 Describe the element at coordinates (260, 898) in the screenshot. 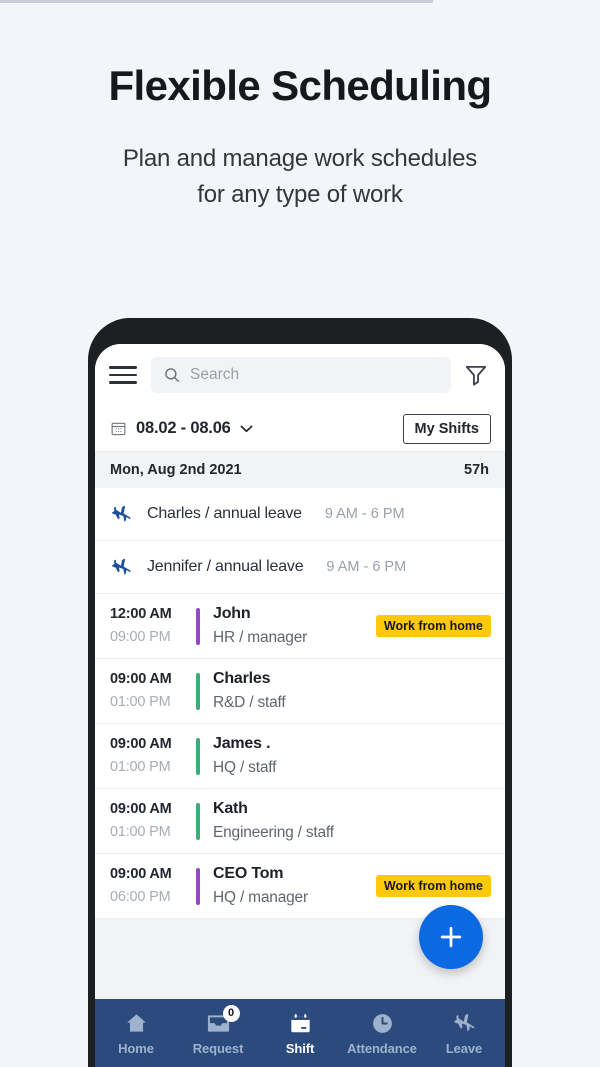

I see `shift-person-role: HQ / manager` at that location.